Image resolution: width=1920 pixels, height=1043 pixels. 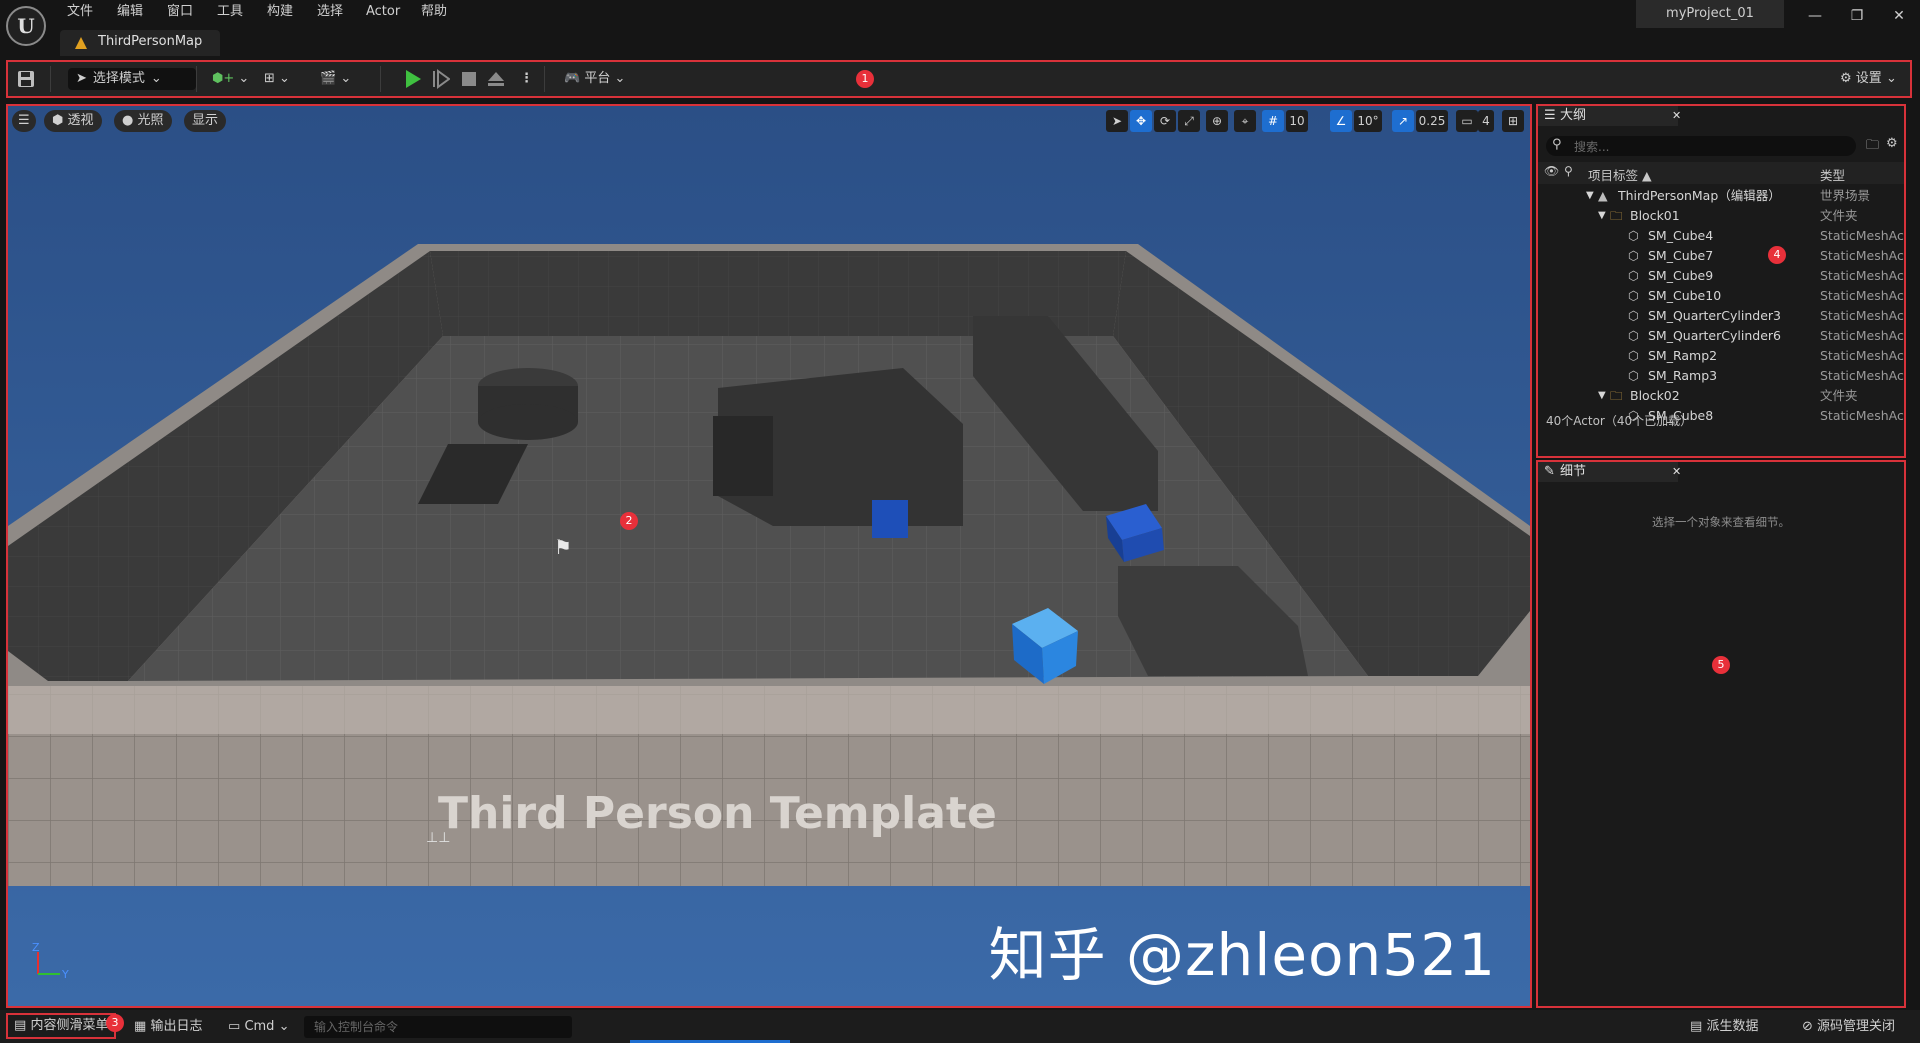 I want to click on outliner-row-name: ThirdPersonMap（编辑器）, so click(x=1699, y=195).